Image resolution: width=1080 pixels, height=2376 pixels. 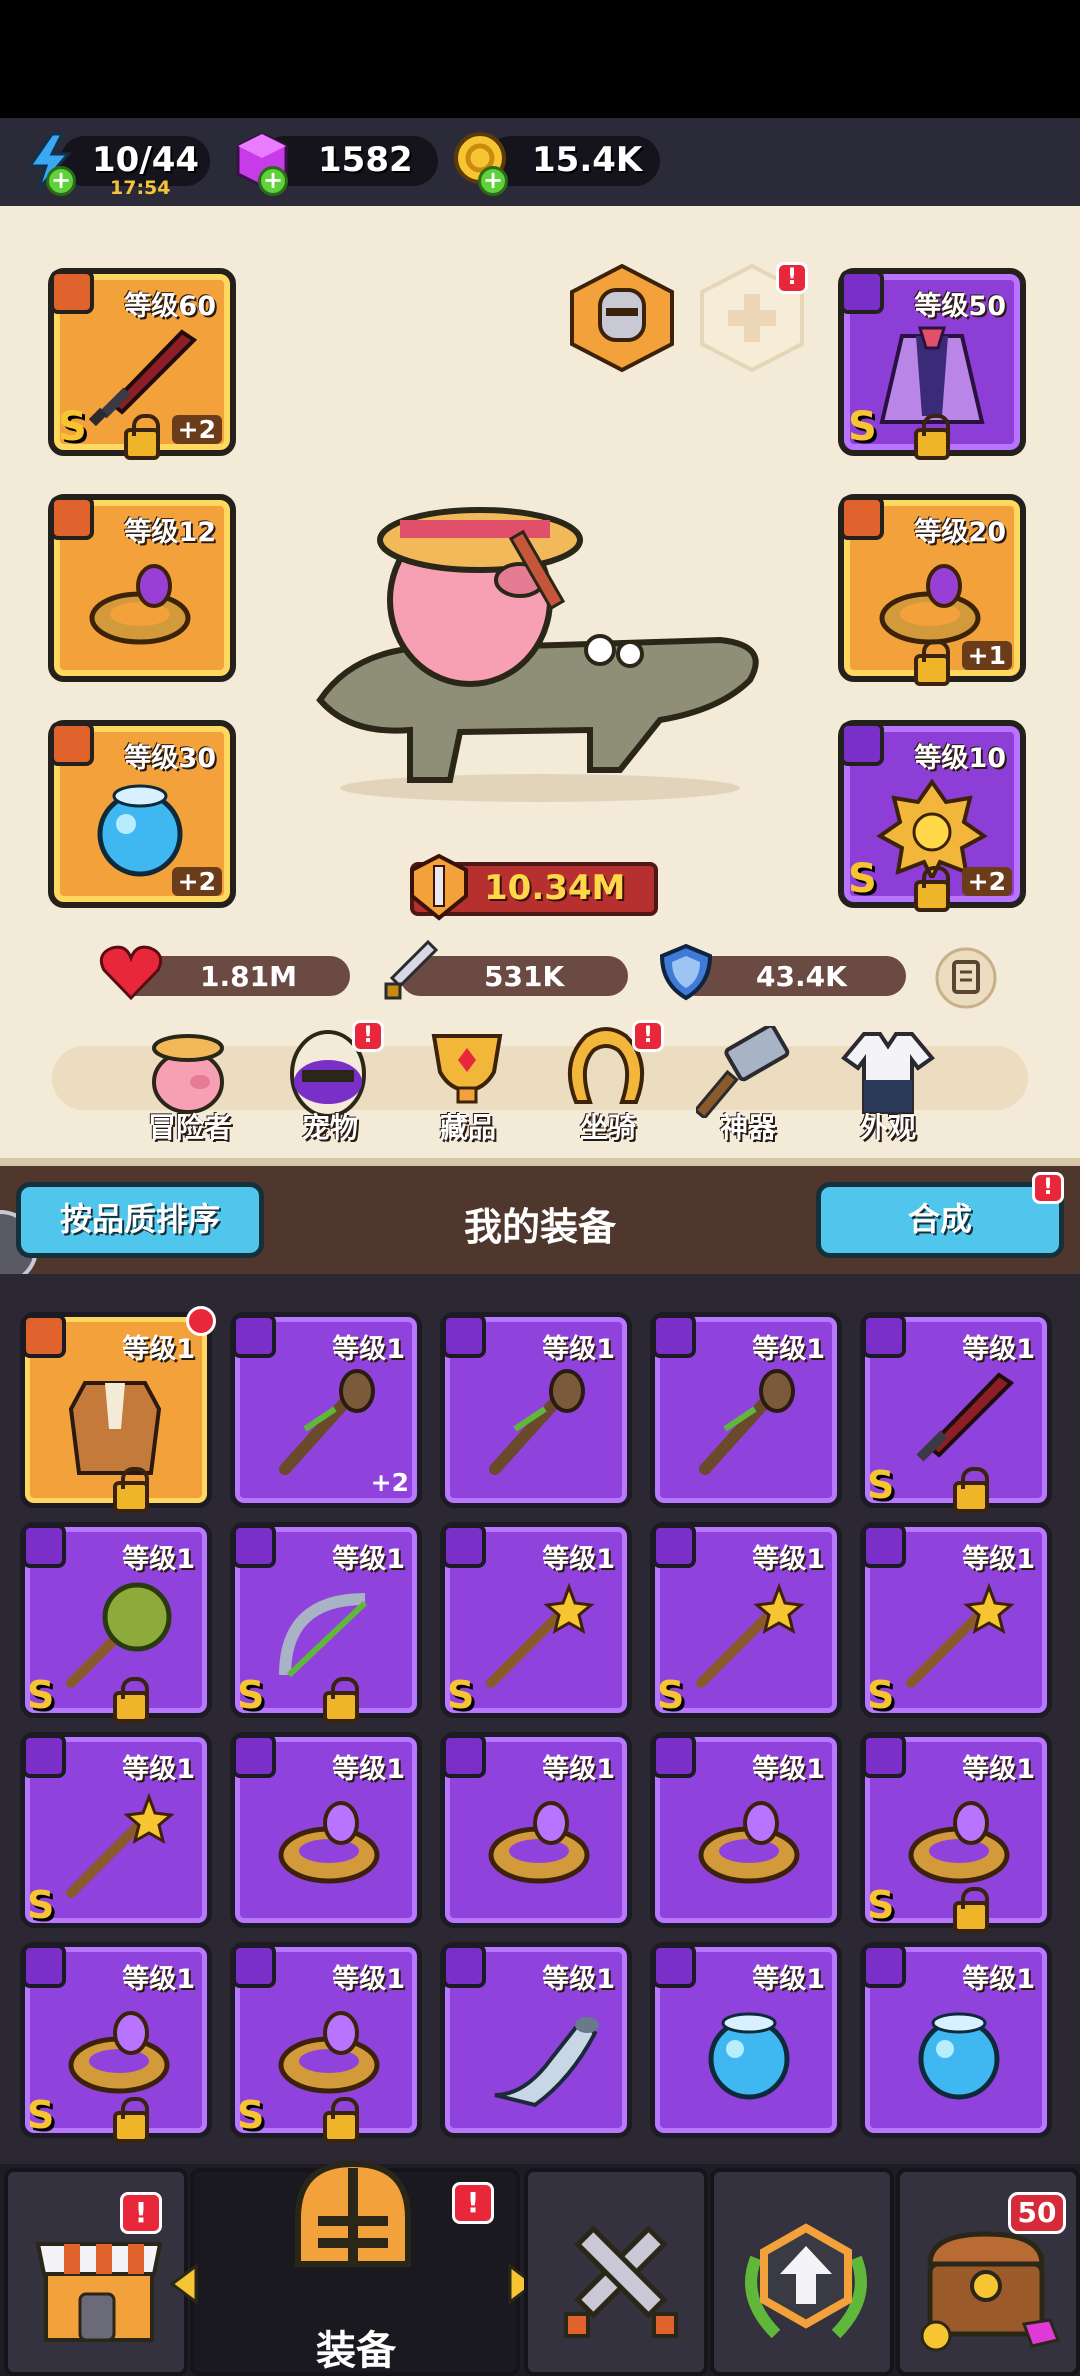 I want to click on tab-appearance-label: 外观, so click(x=888, y=1126).